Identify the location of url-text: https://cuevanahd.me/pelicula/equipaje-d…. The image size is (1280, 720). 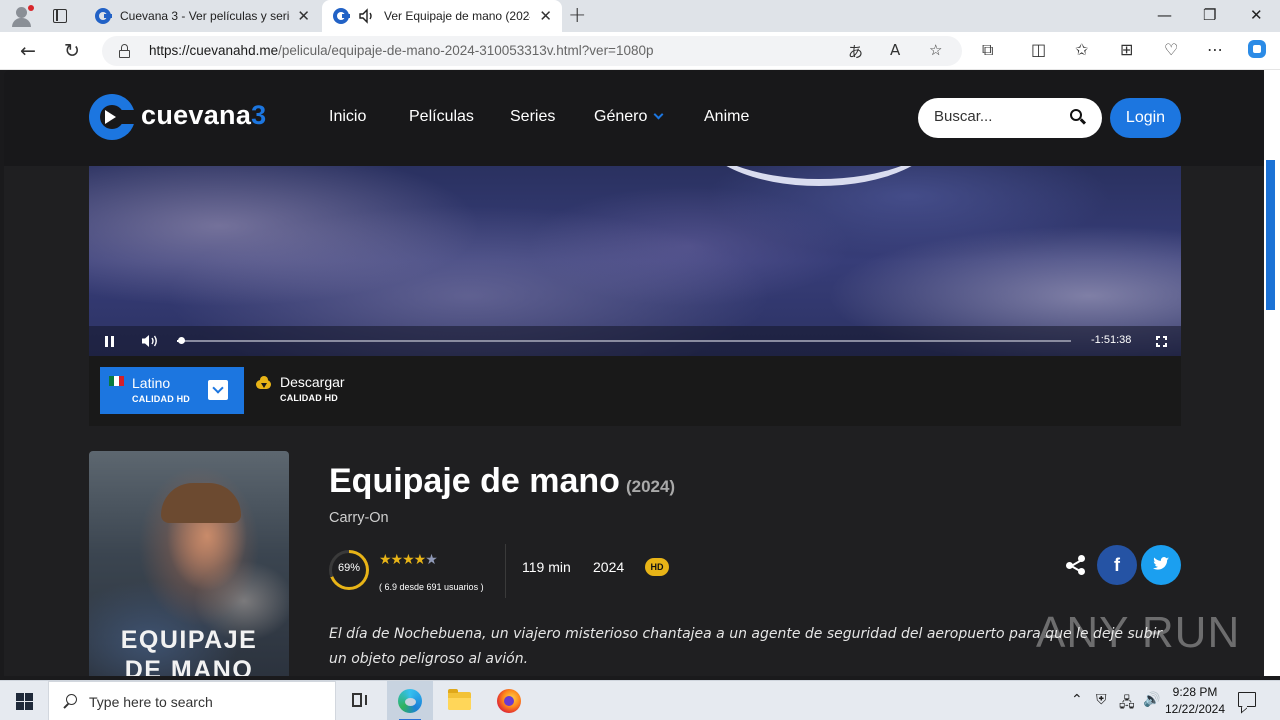
(401, 50).